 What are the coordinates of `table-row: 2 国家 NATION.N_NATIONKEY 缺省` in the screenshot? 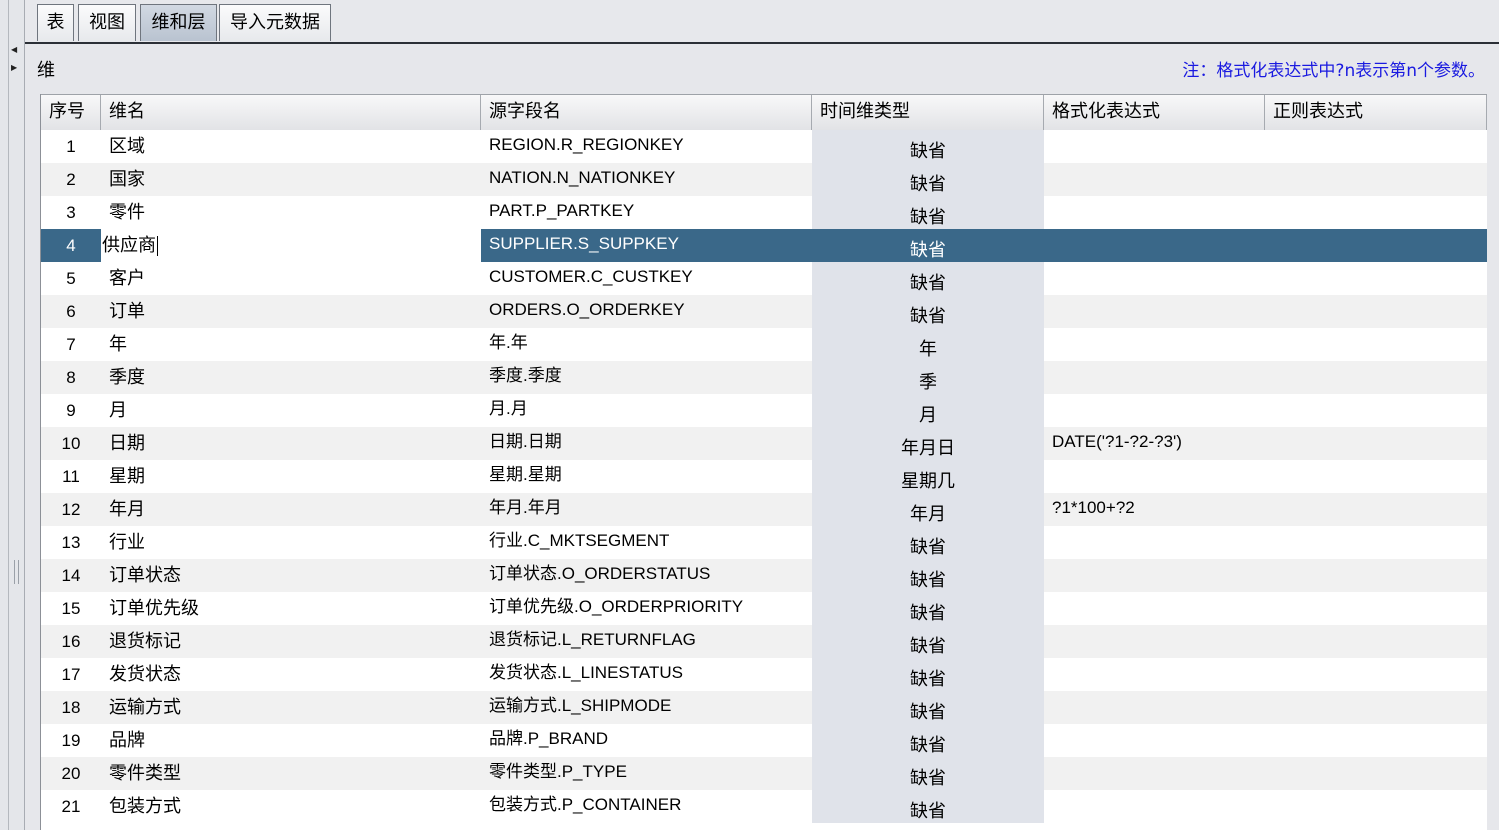 It's located at (764, 179).